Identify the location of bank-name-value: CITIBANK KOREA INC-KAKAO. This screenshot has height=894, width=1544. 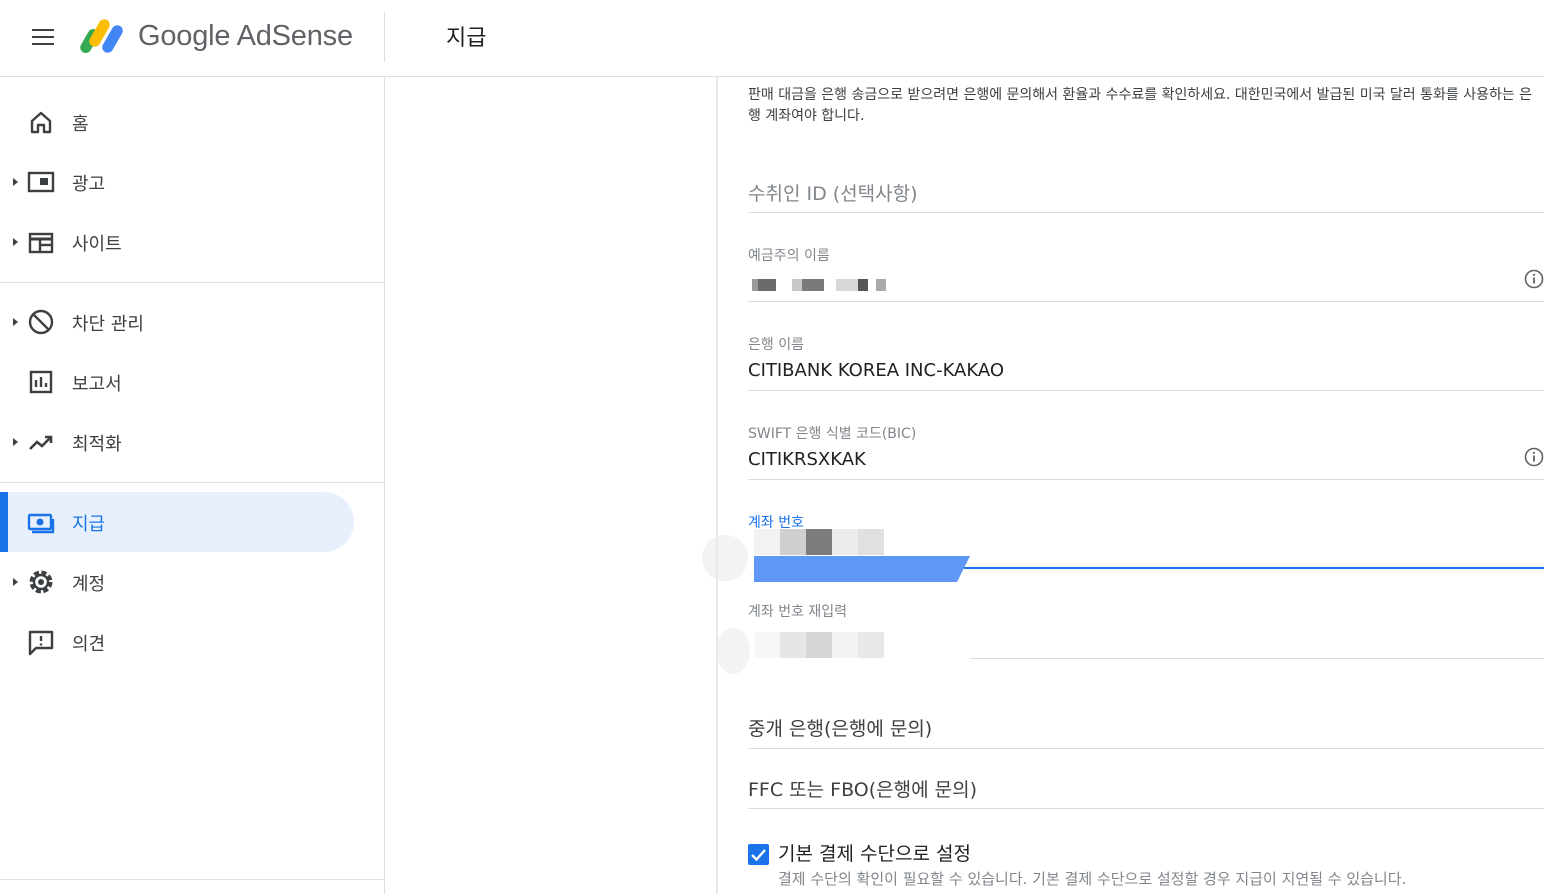
(876, 370).